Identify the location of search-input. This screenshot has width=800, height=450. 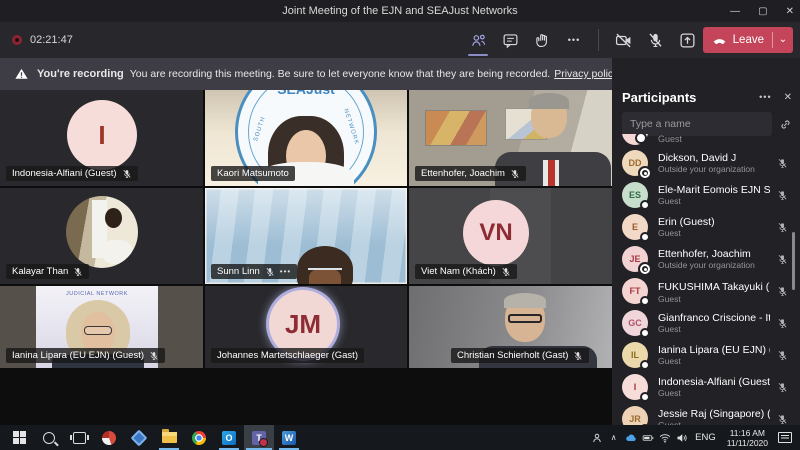
(697, 124).